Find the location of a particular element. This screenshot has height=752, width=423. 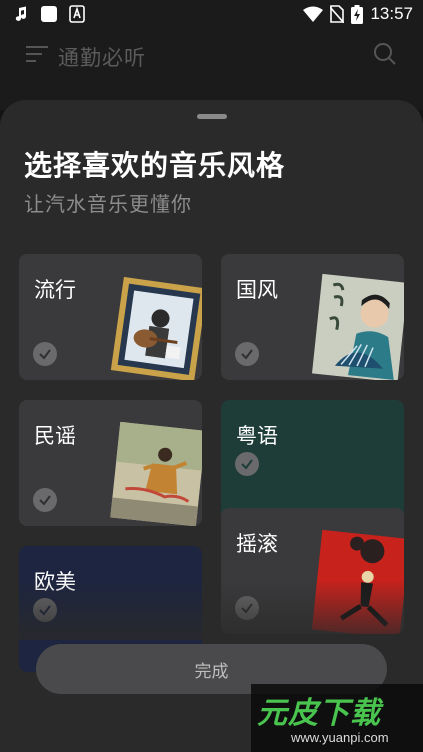

sheet-subtitle: 让汽水音乐更懂你 is located at coordinates (108, 204).